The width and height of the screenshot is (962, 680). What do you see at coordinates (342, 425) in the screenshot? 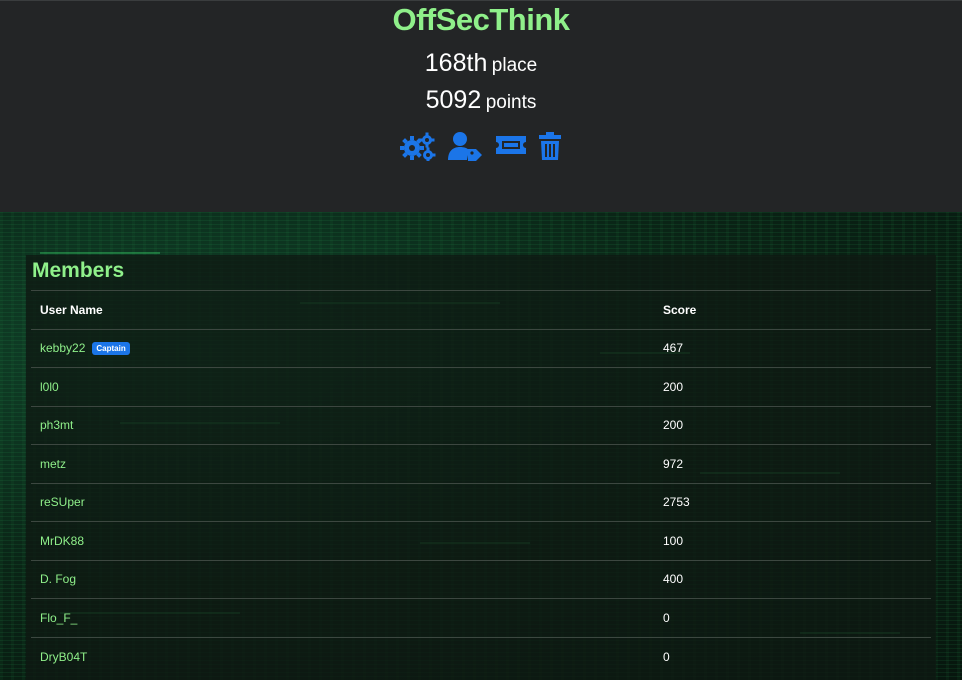
I see `member-name-cell: ph3mt` at bounding box center [342, 425].